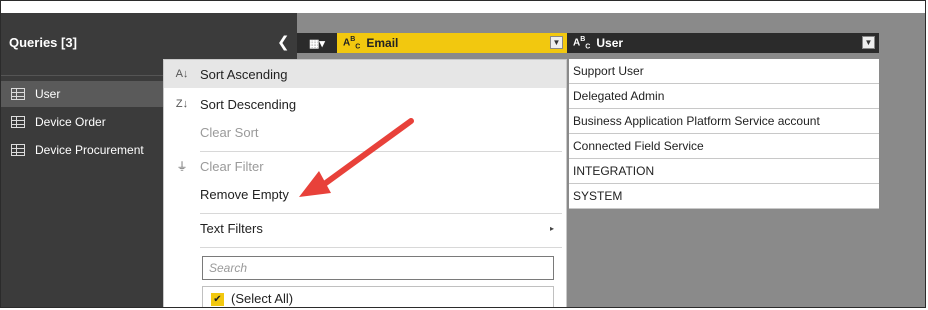  Describe the element at coordinates (89, 150) in the screenshot. I see `query-item-label: Device Procurement` at that location.